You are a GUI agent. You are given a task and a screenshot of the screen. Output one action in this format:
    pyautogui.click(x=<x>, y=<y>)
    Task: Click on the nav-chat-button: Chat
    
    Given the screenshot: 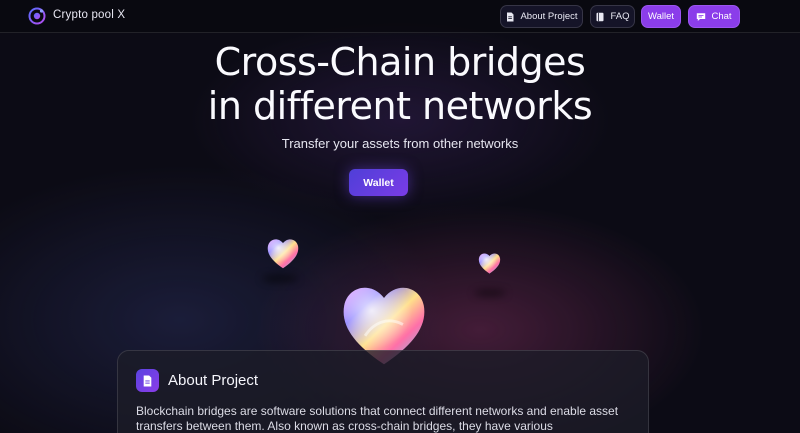 What is the action you would take?
    pyautogui.click(x=714, y=16)
    